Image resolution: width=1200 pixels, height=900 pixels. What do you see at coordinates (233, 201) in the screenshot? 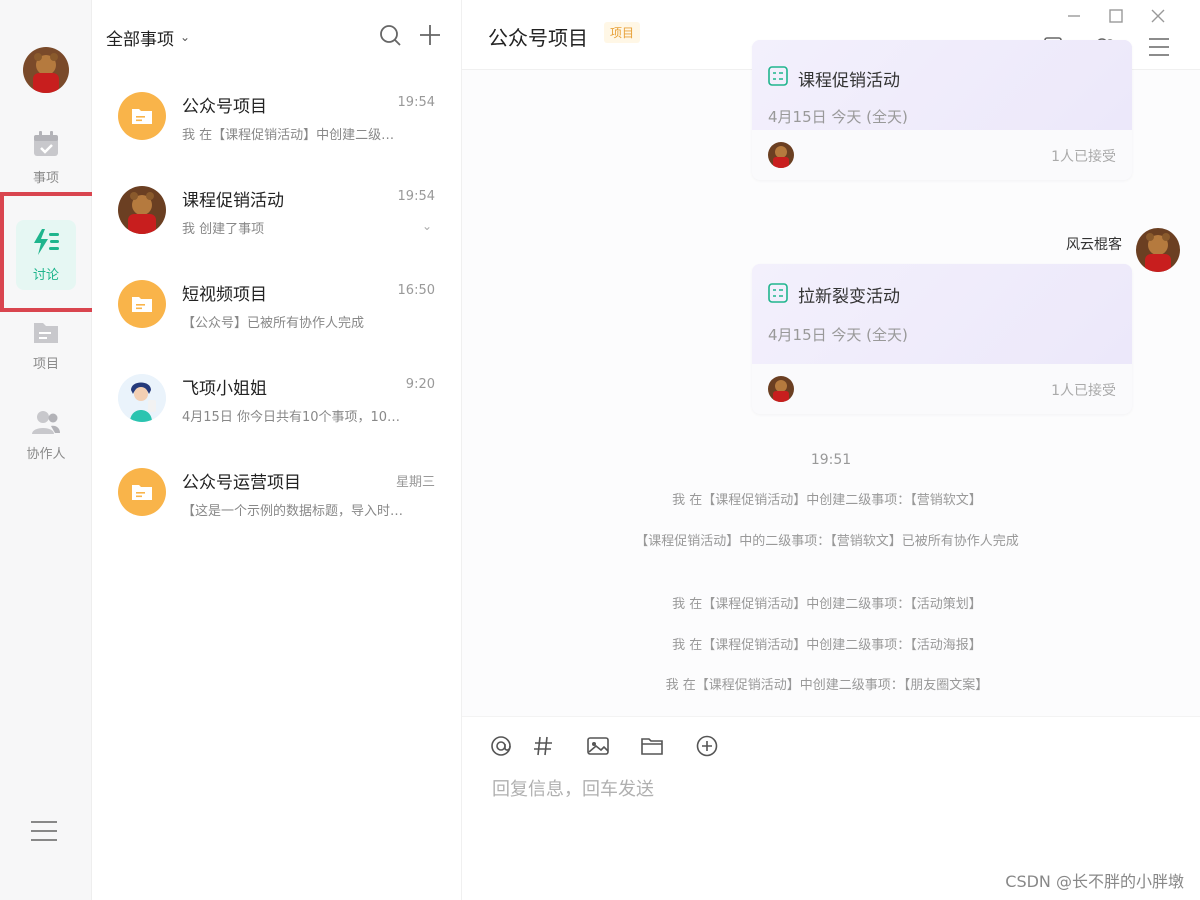
I see `conversation-name: 课程促销活动` at bounding box center [233, 201].